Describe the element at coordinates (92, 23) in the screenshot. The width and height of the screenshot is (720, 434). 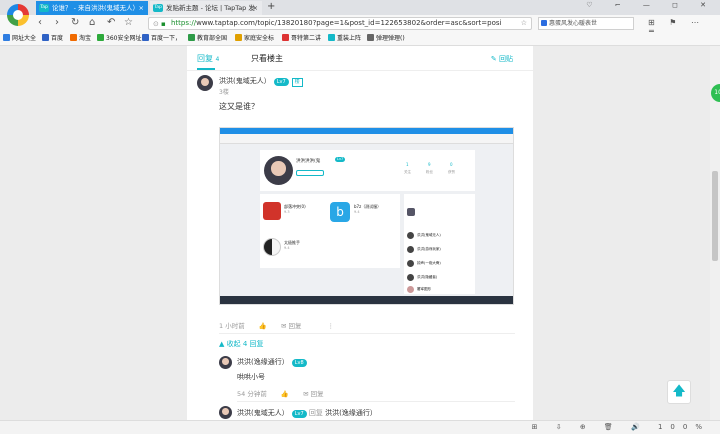
I see `home-icon: ⌂` at that location.